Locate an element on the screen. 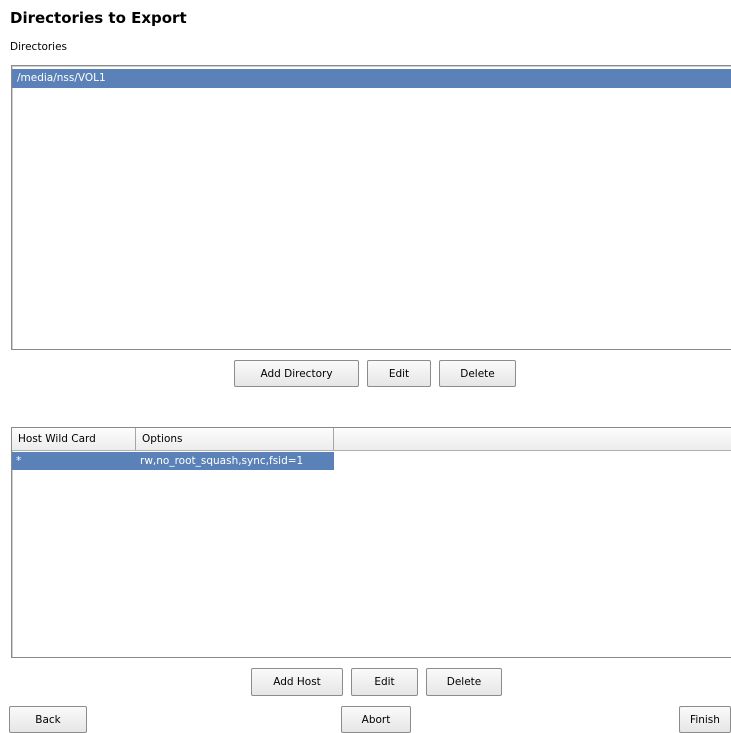 This screenshot has height=733, width=731. header-filler is located at coordinates (532, 439).